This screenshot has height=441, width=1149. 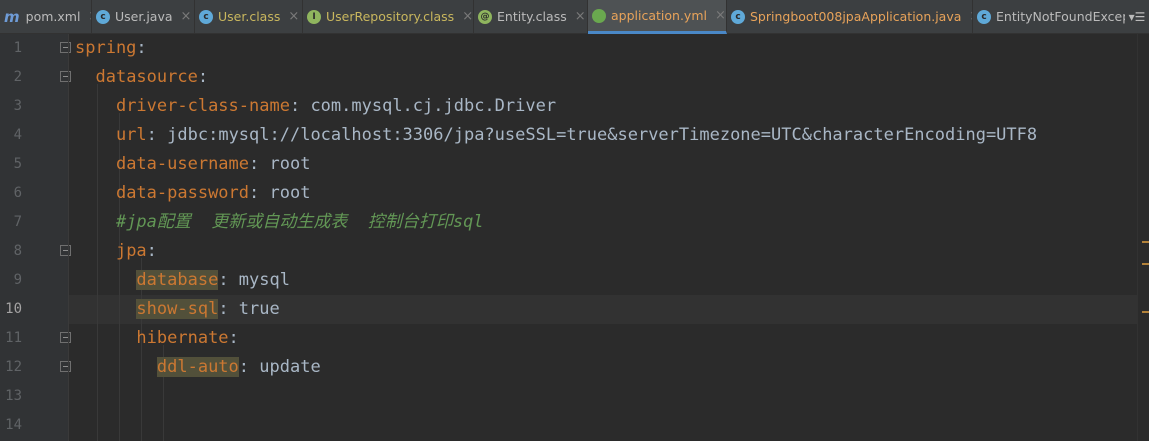 I want to click on tab-label: User.java, so click(x=144, y=16).